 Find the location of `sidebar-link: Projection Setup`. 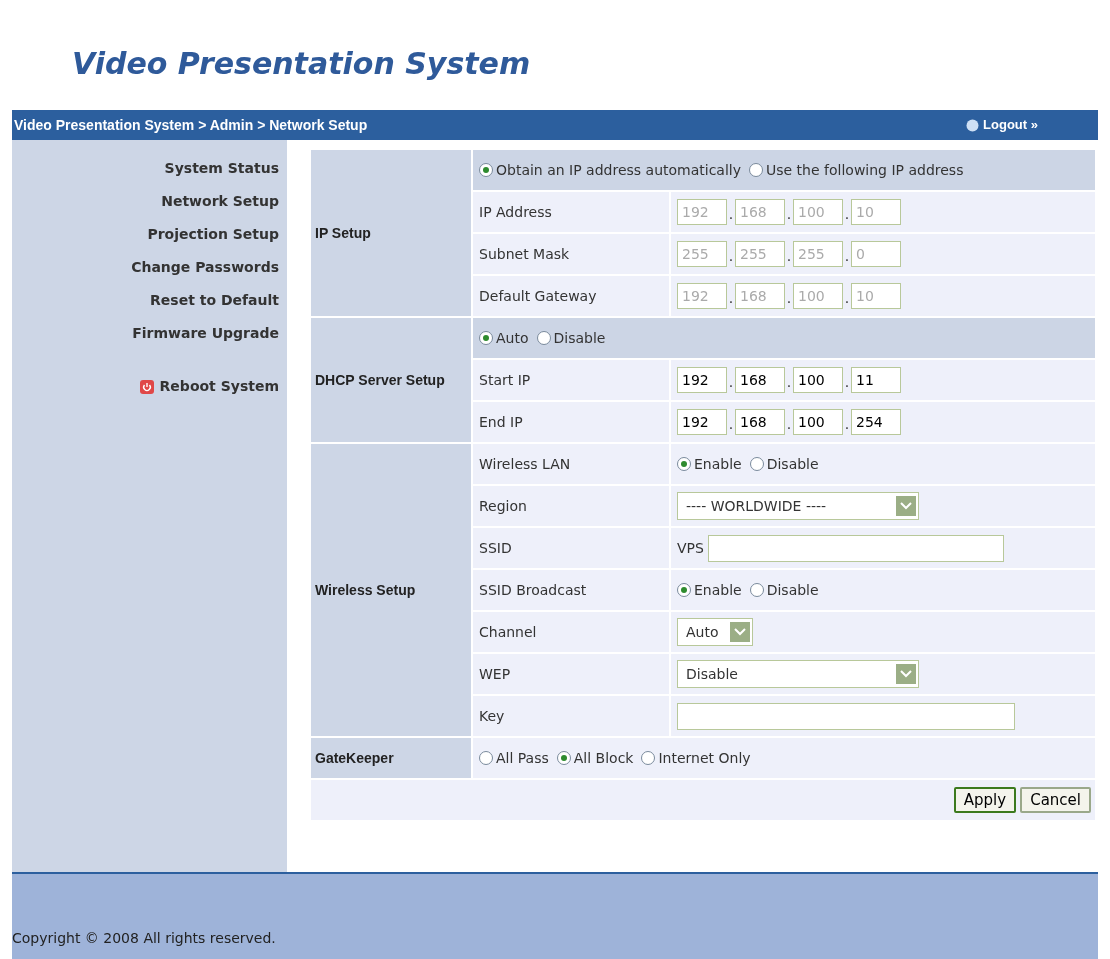

sidebar-link: Projection Setup is located at coordinates (213, 234).